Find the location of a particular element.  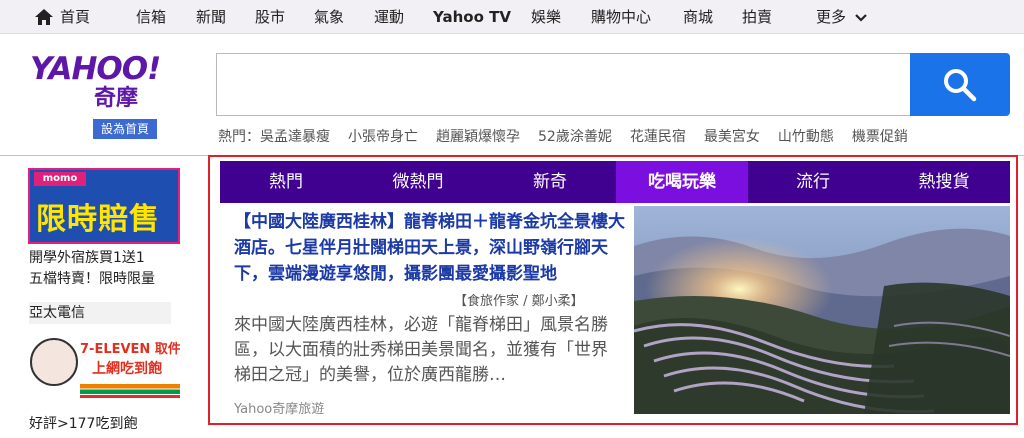

search-icon is located at coordinates (960, 85).